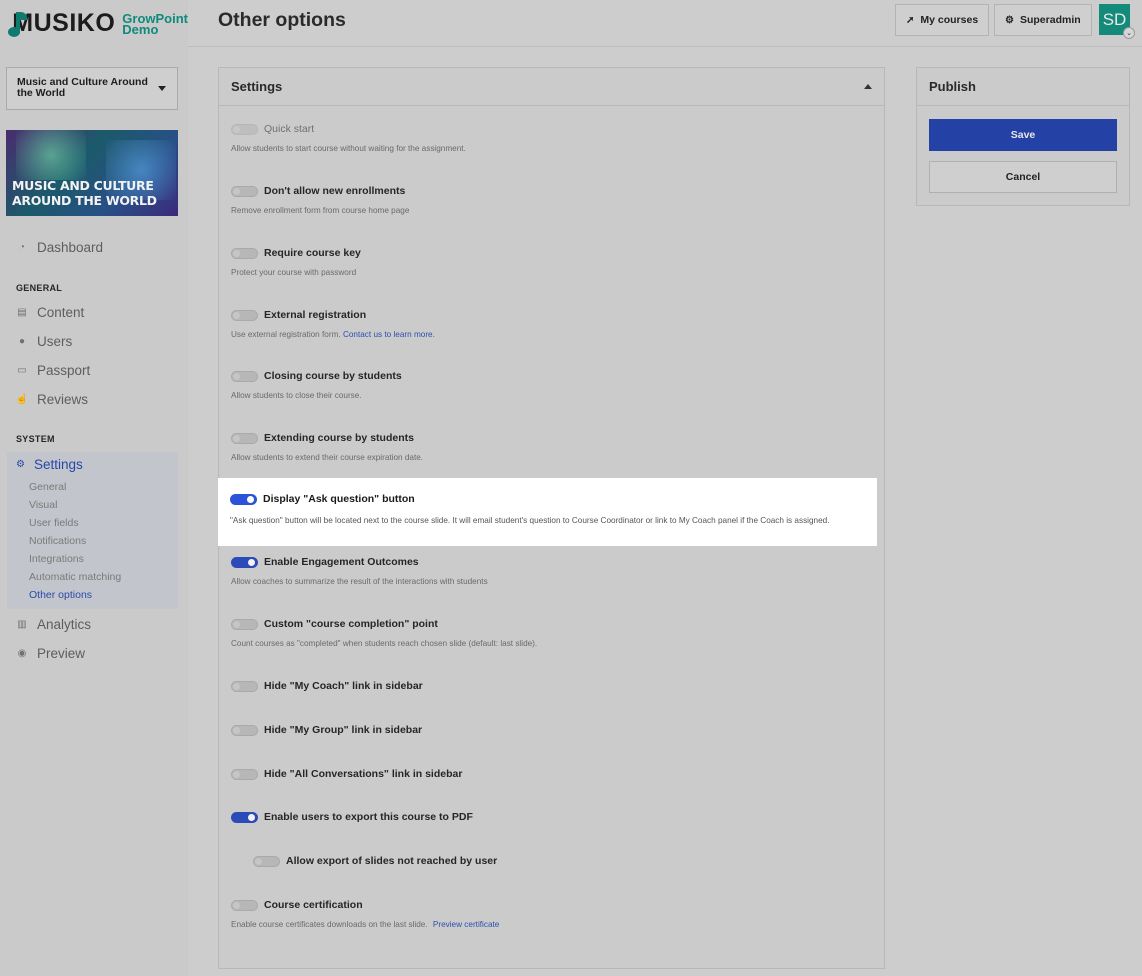  I want to click on button-label: Superadmin, so click(1050, 20).